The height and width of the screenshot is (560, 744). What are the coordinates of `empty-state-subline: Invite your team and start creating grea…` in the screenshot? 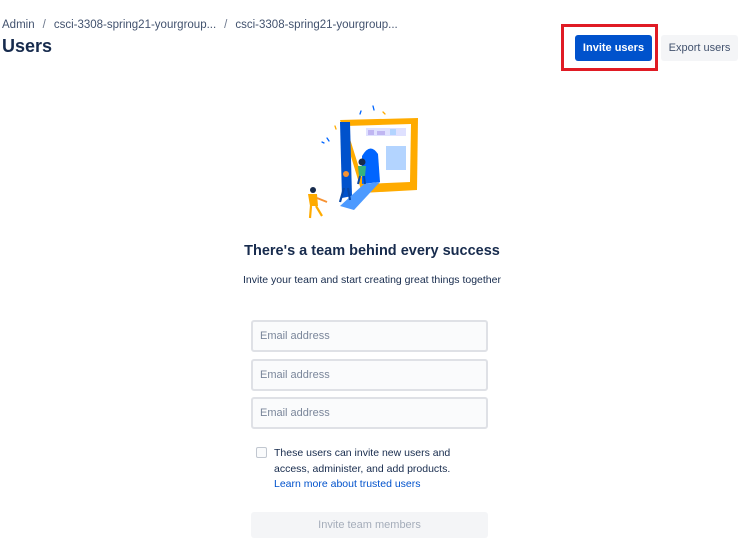 It's located at (372, 280).